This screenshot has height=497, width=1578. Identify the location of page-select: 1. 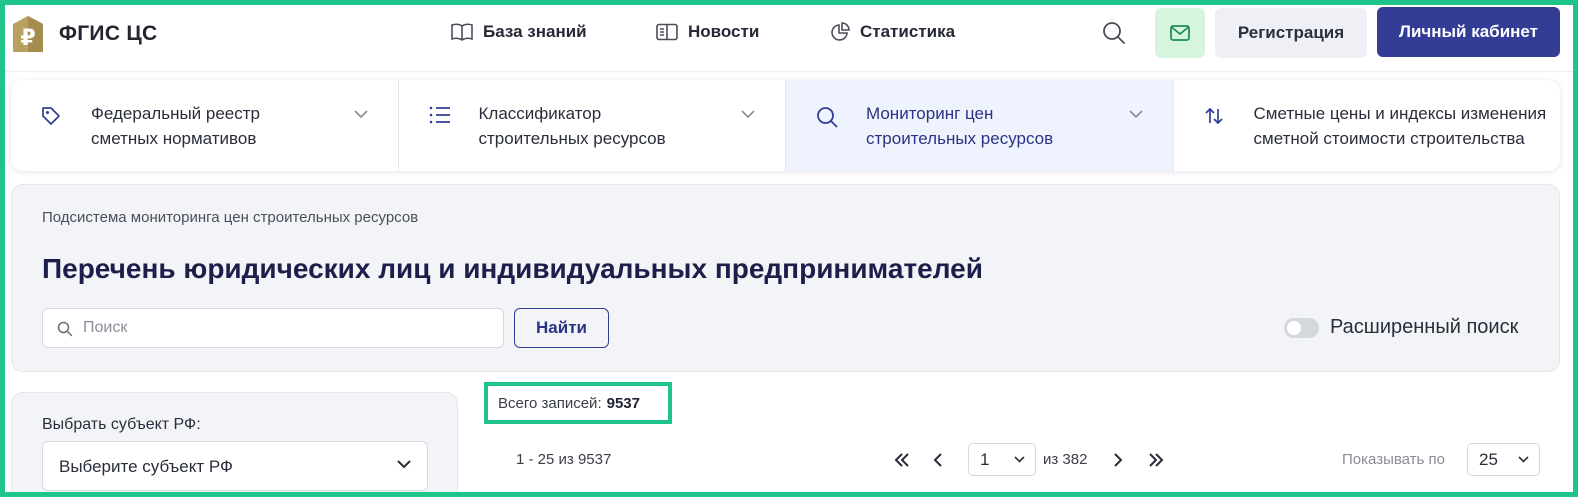
(1002, 459).